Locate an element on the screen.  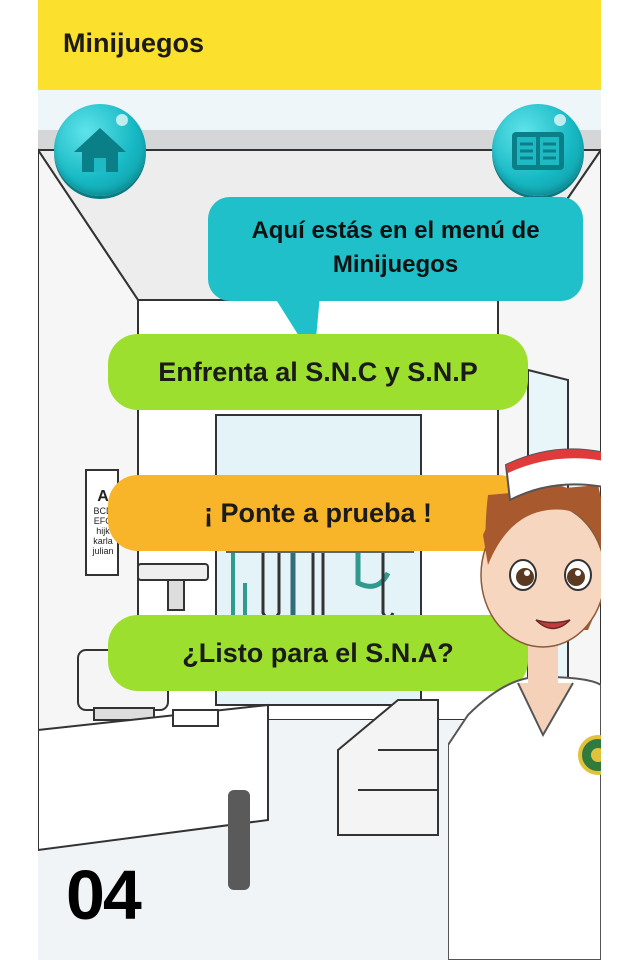
nurse-character is located at coordinates (524, 704).